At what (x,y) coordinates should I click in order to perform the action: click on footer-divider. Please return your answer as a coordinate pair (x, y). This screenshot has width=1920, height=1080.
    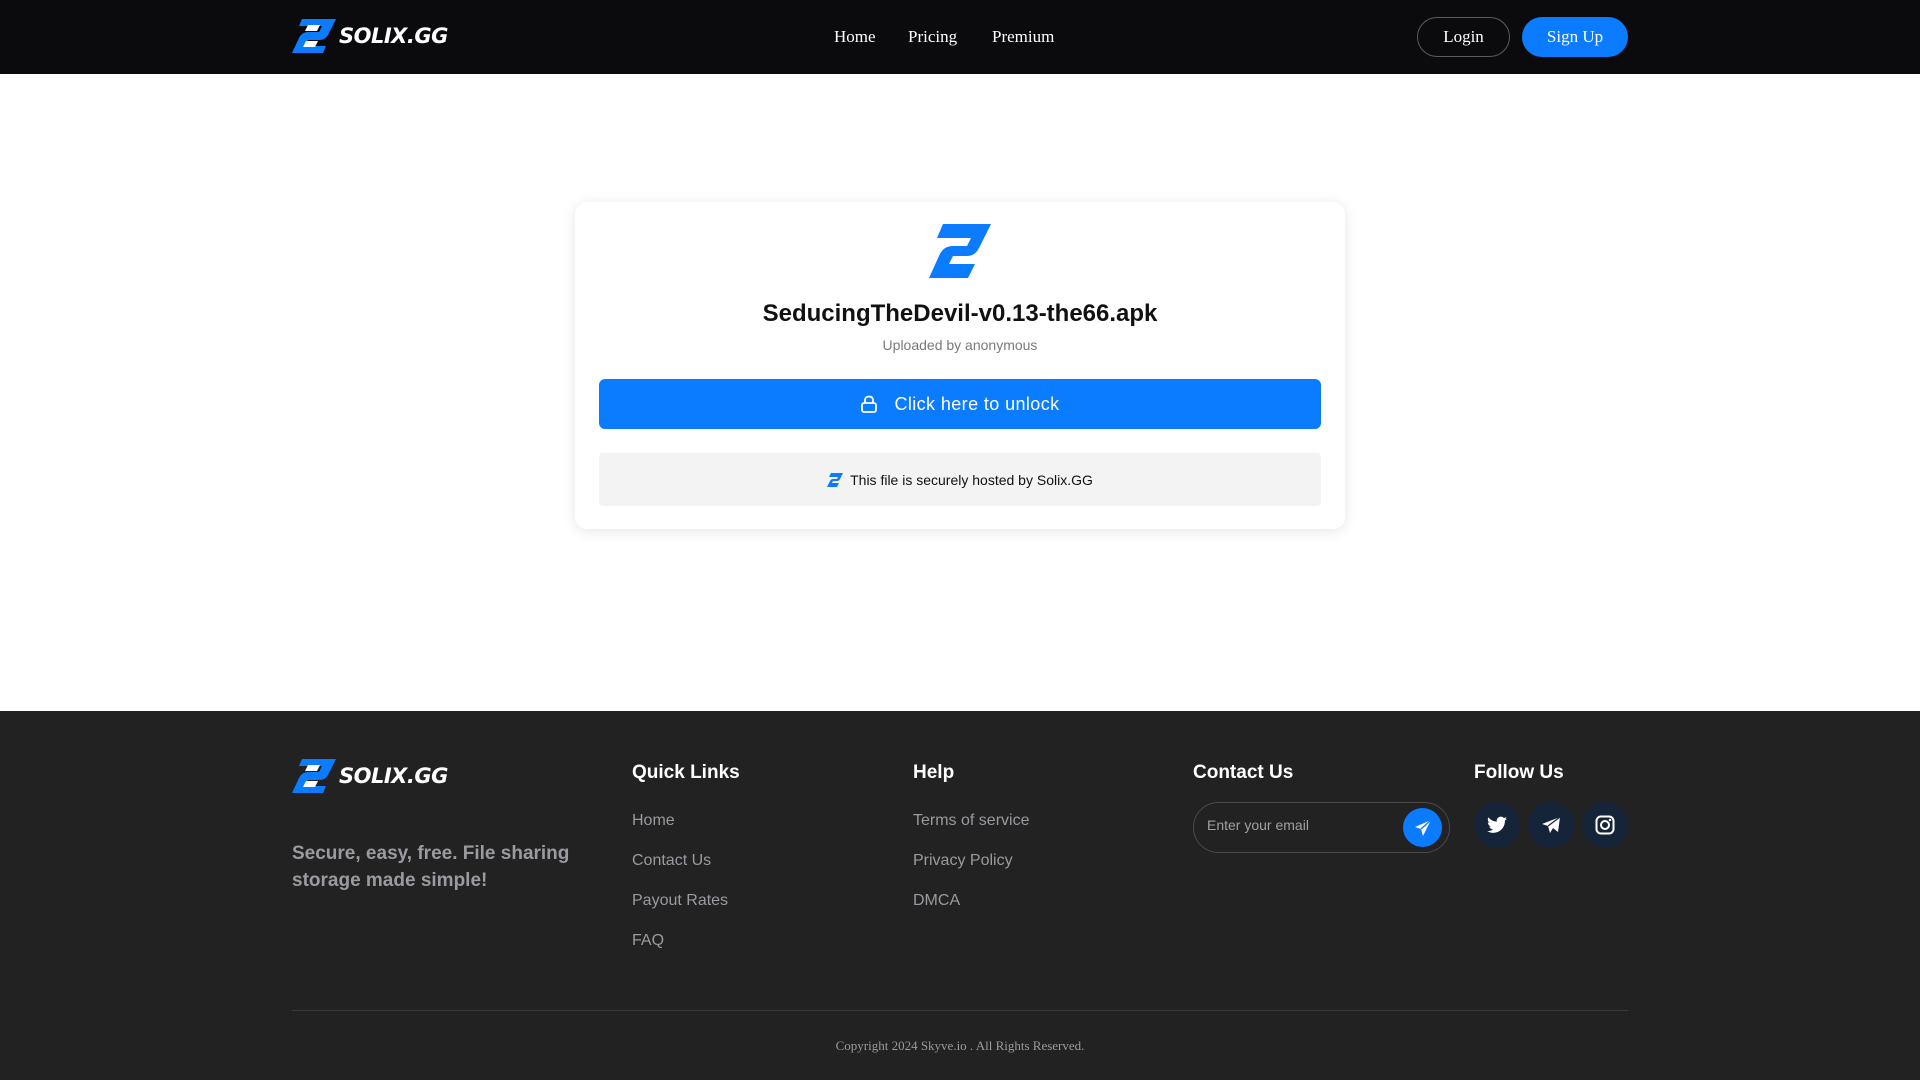
    Looking at the image, I should click on (960, 1010).